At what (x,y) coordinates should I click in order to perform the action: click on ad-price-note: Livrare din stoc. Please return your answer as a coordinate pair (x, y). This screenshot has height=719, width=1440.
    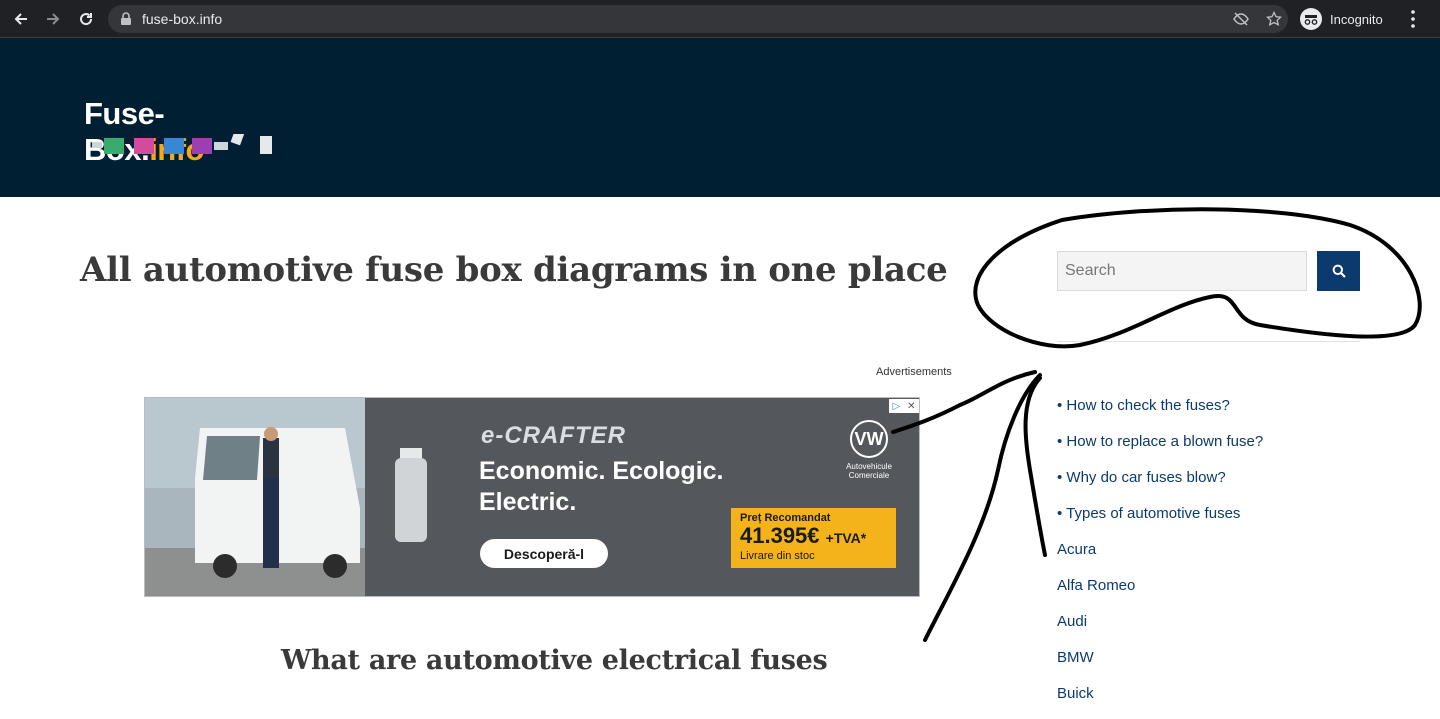
    Looking at the image, I should click on (777, 556).